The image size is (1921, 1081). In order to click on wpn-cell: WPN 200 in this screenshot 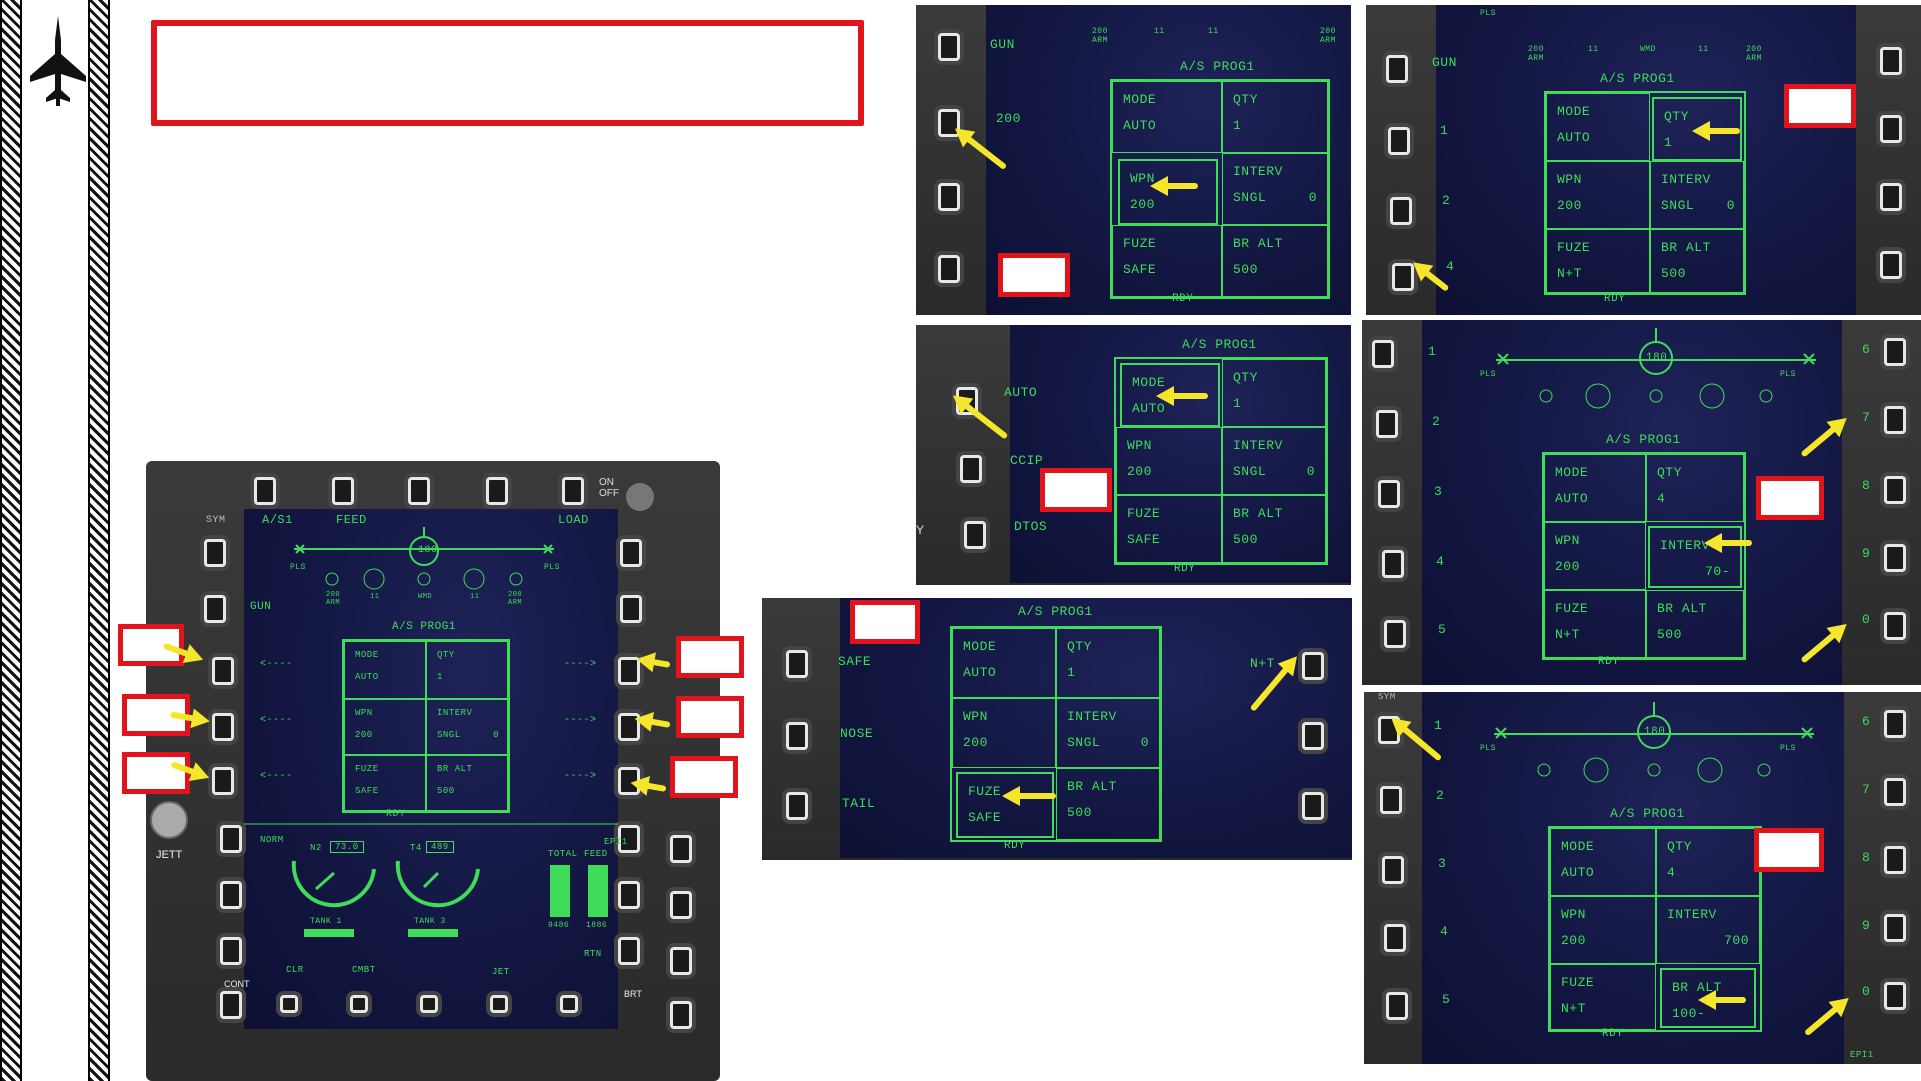, I will do `click(385, 727)`.